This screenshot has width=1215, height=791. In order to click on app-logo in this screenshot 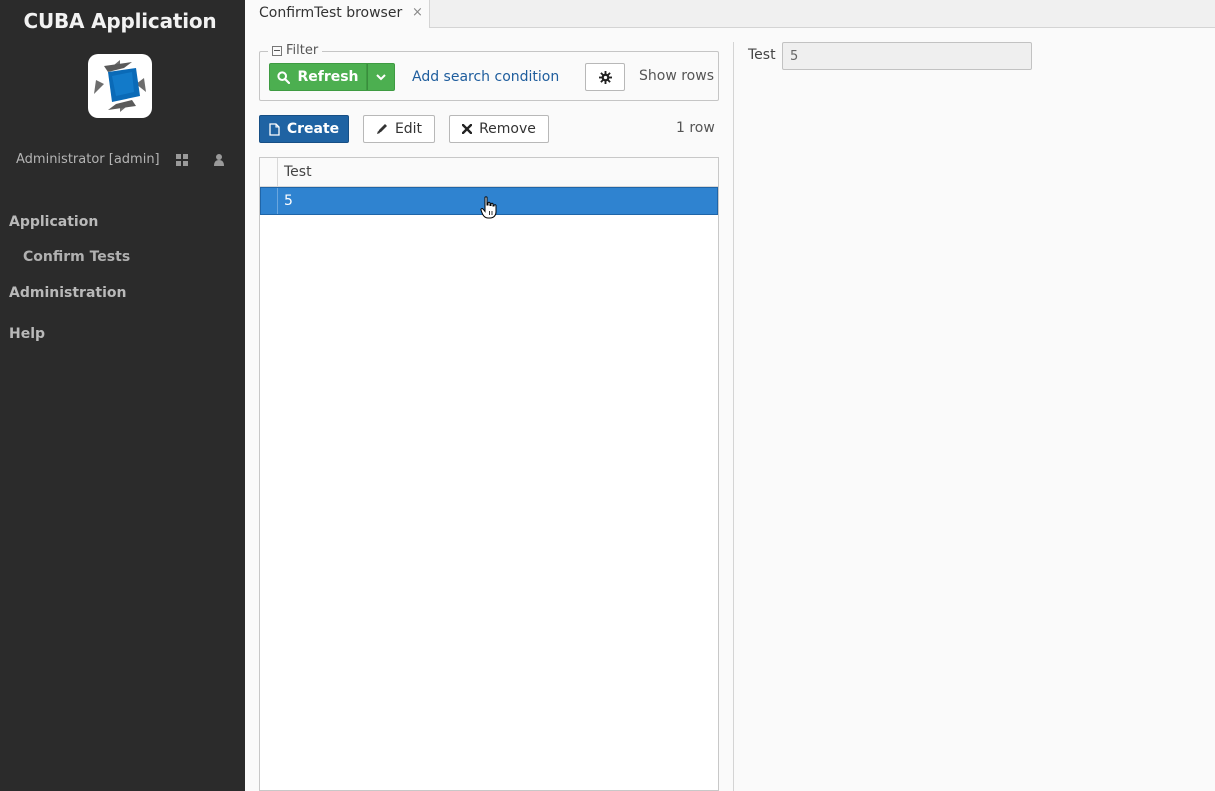, I will do `click(120, 86)`.